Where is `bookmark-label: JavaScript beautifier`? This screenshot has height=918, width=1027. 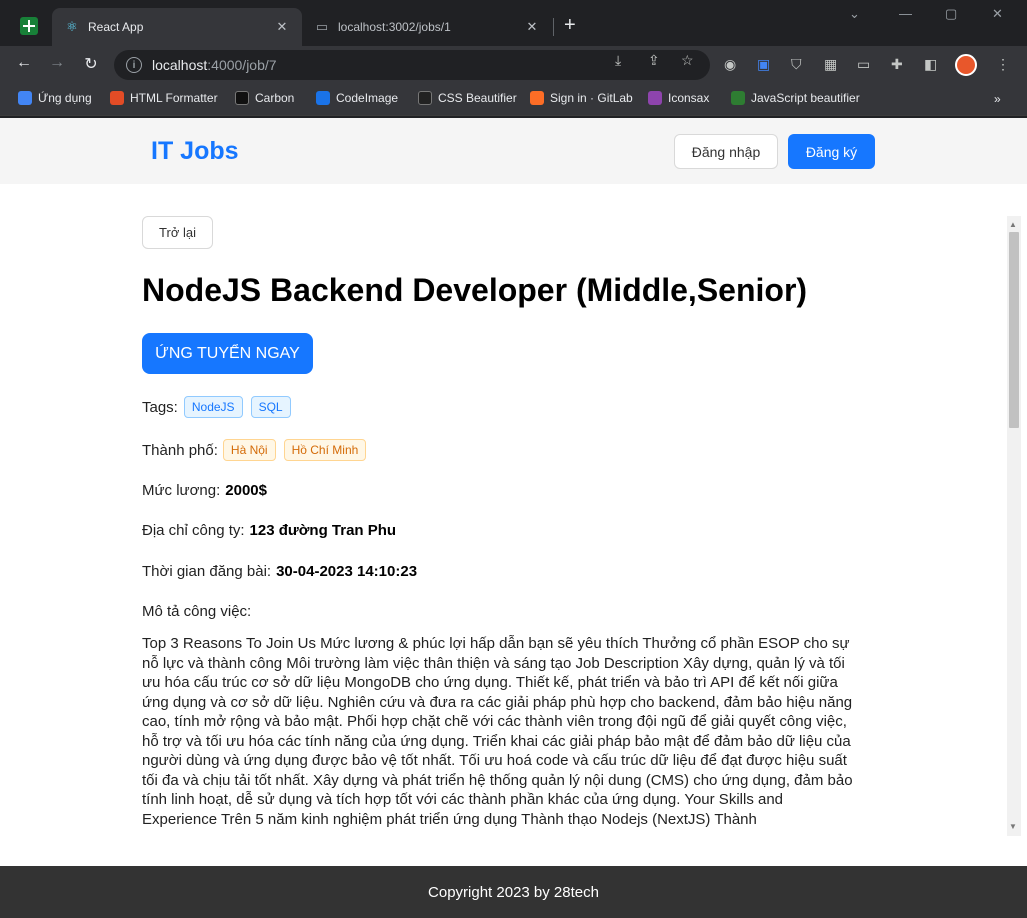
bookmark-label: JavaScript beautifier is located at coordinates (805, 98).